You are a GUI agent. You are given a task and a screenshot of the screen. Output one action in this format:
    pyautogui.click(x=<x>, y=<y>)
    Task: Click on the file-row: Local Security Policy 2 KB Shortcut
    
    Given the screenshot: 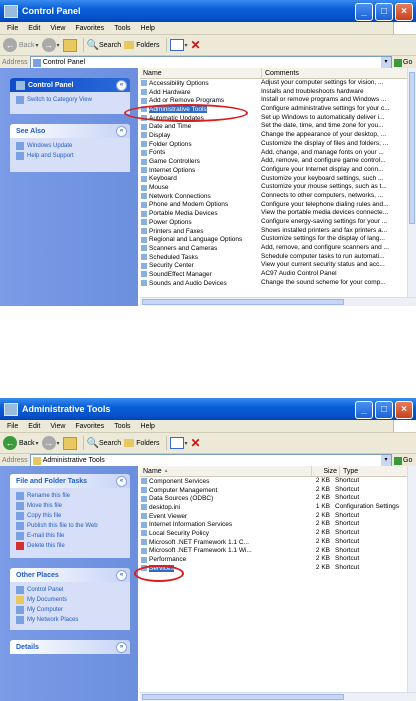 What is the action you would take?
    pyautogui.click(x=274, y=533)
    